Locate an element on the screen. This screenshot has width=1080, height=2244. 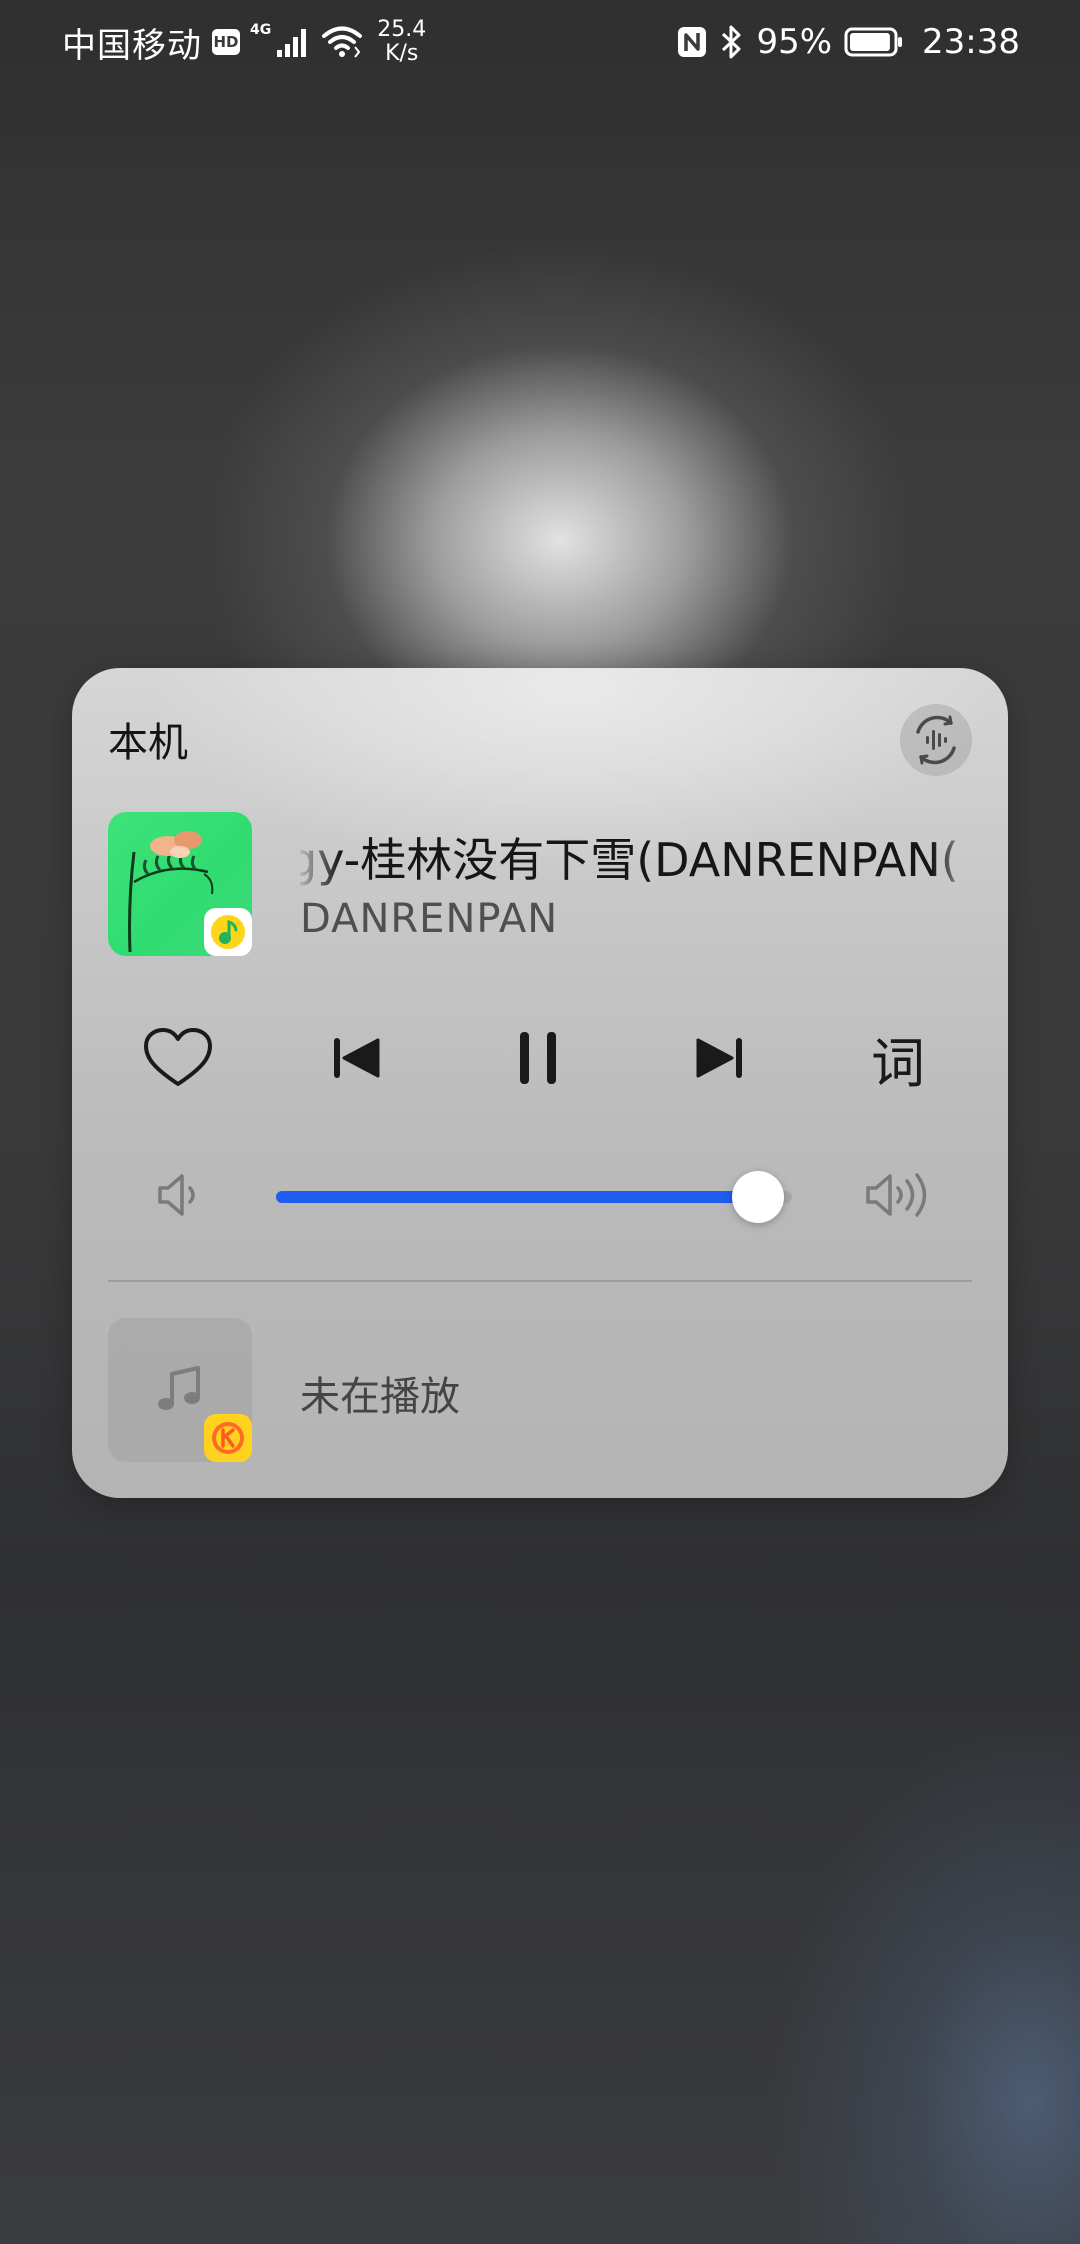
battery-percent: 95% is located at coordinates (794, 42).